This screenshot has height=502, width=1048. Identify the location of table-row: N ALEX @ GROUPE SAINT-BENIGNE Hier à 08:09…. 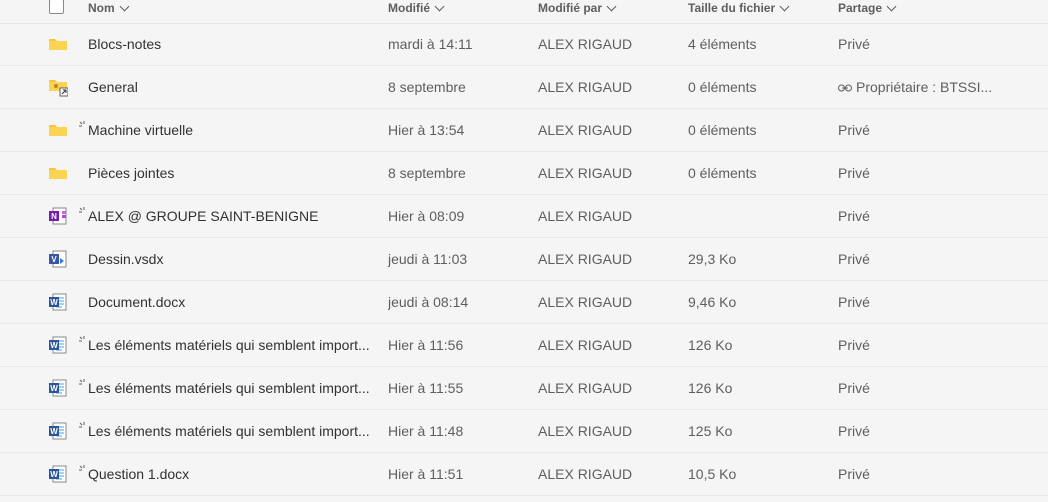
(524, 216).